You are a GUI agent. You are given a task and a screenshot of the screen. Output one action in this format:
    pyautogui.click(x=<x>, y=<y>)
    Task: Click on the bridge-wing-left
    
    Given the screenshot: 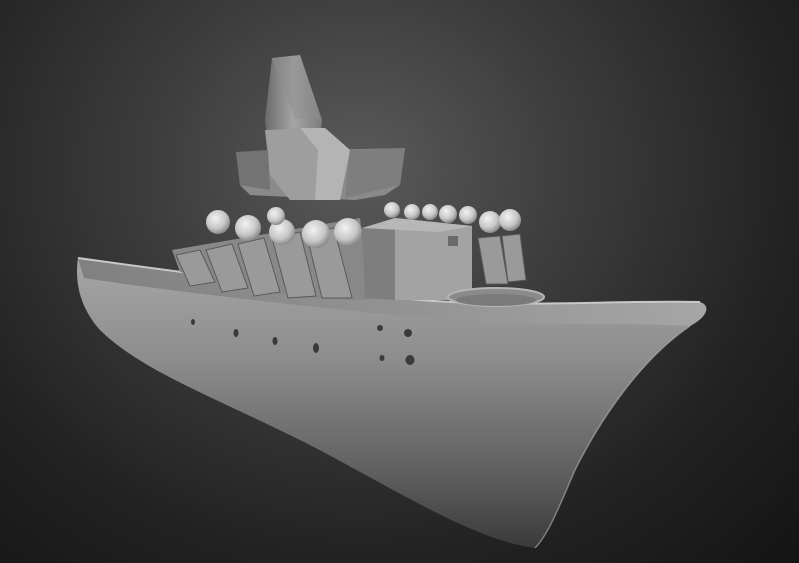 What is the action you would take?
    pyautogui.click(x=253, y=170)
    